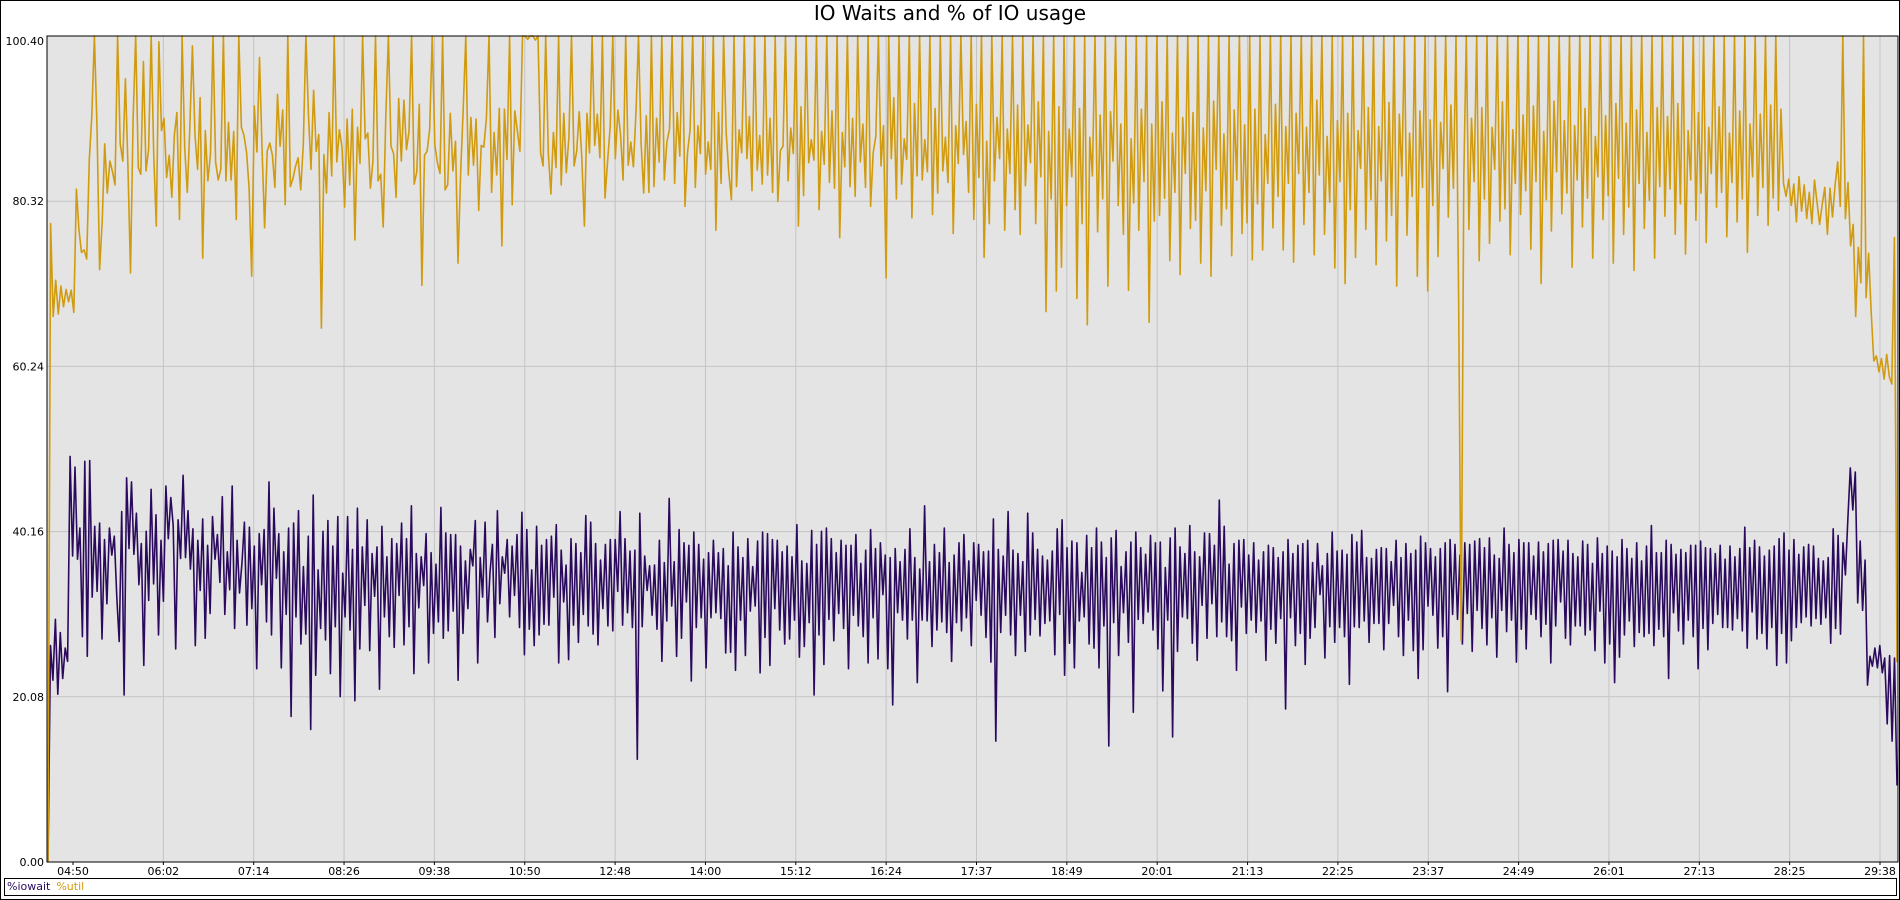 This screenshot has width=1900, height=900. What do you see at coordinates (1519, 871) in the screenshot?
I see `x-tick-label: 24:49` at bounding box center [1519, 871].